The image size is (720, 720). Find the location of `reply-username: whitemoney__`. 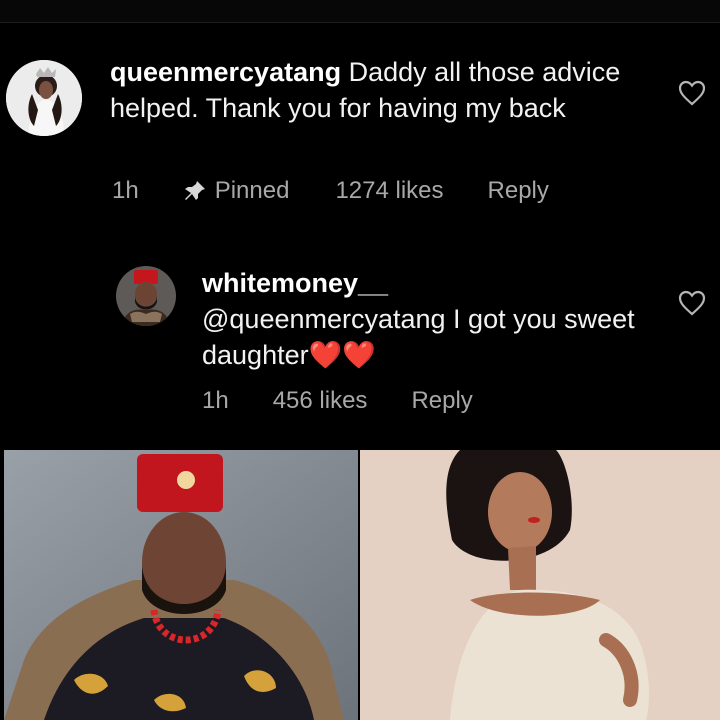

reply-username: whitemoney__ is located at coordinates (422, 283).